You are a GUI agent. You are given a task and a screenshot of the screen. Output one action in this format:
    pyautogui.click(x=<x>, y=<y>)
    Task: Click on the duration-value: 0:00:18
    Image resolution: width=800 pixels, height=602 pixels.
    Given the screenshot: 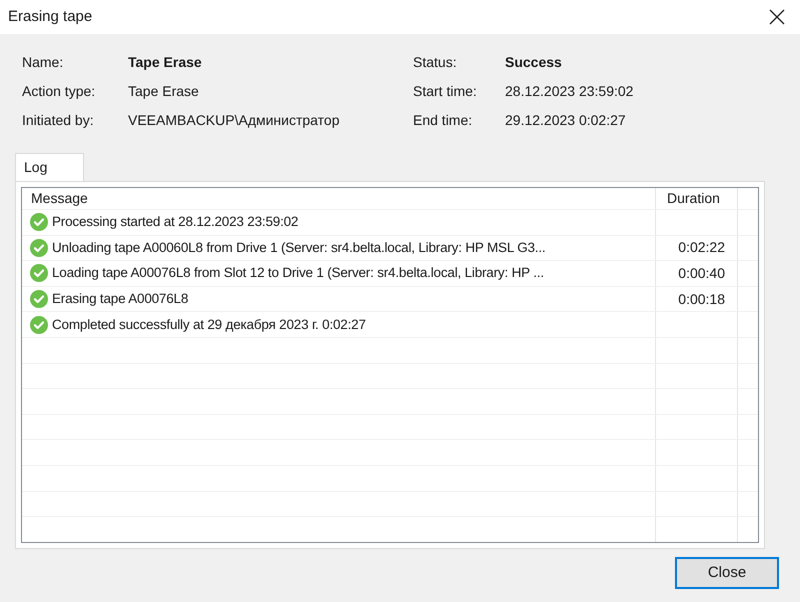 What is the action you would take?
    pyautogui.click(x=701, y=299)
    